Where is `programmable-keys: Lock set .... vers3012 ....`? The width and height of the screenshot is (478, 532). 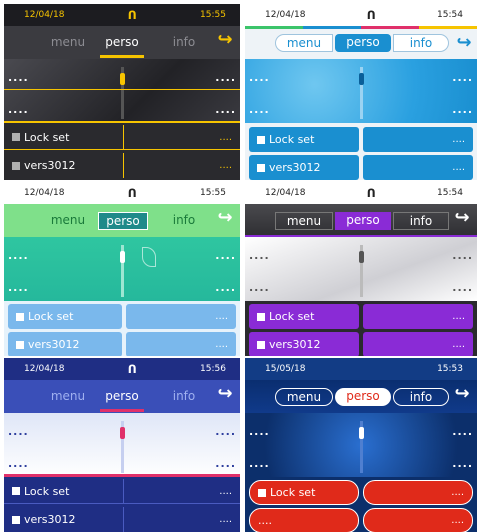 programmable-keys: Lock set .... vers3012 .... is located at coordinates (122, 151).